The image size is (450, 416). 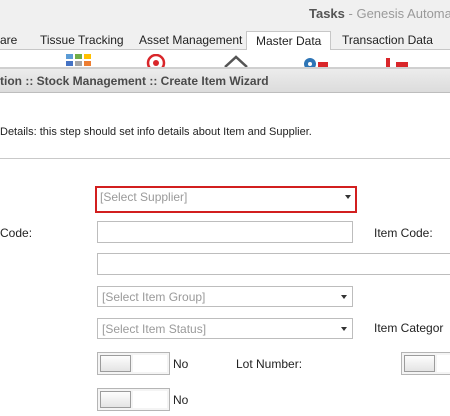 I want to click on item-group-select: [Select Item Group], so click(x=225, y=296).